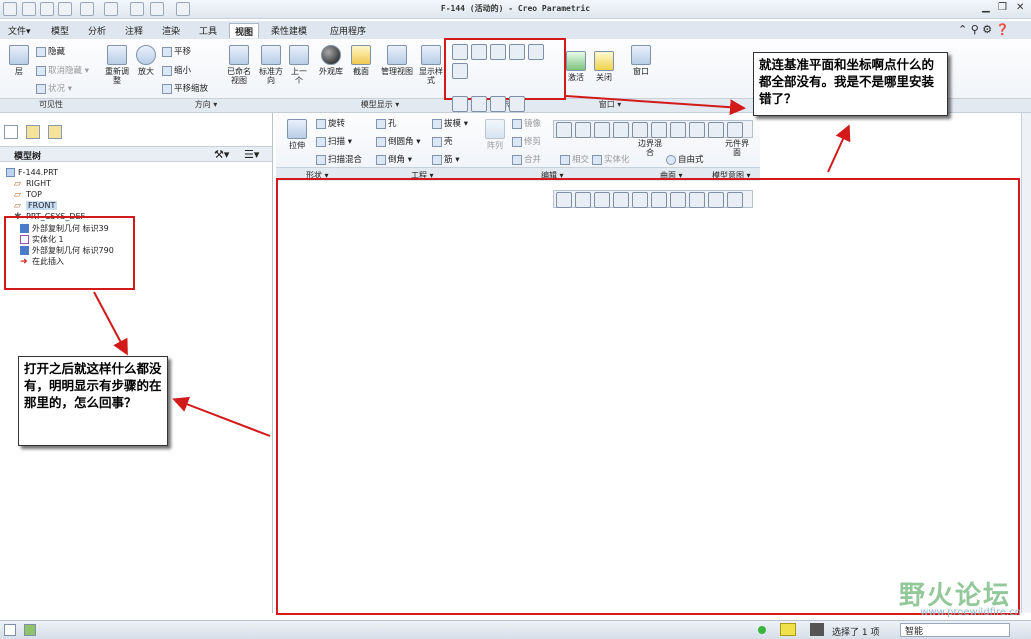 This screenshot has width=1031, height=639. I want to click on arrow-to-show-toolbar, so click(655, 105).